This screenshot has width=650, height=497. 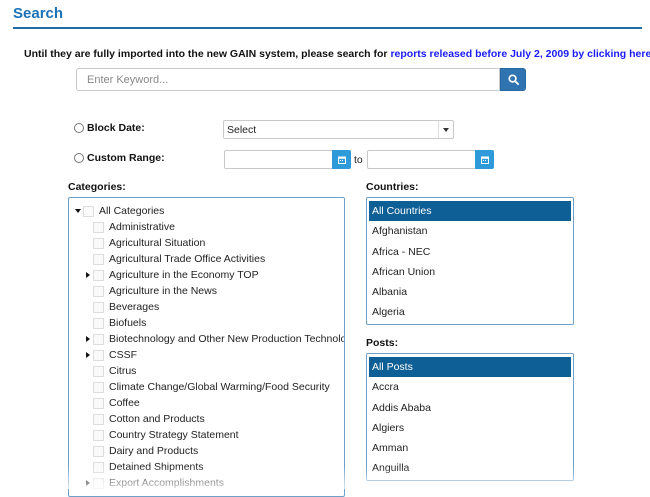 What do you see at coordinates (242, 130) in the screenshot?
I see `block-date-select-value: Select` at bounding box center [242, 130].